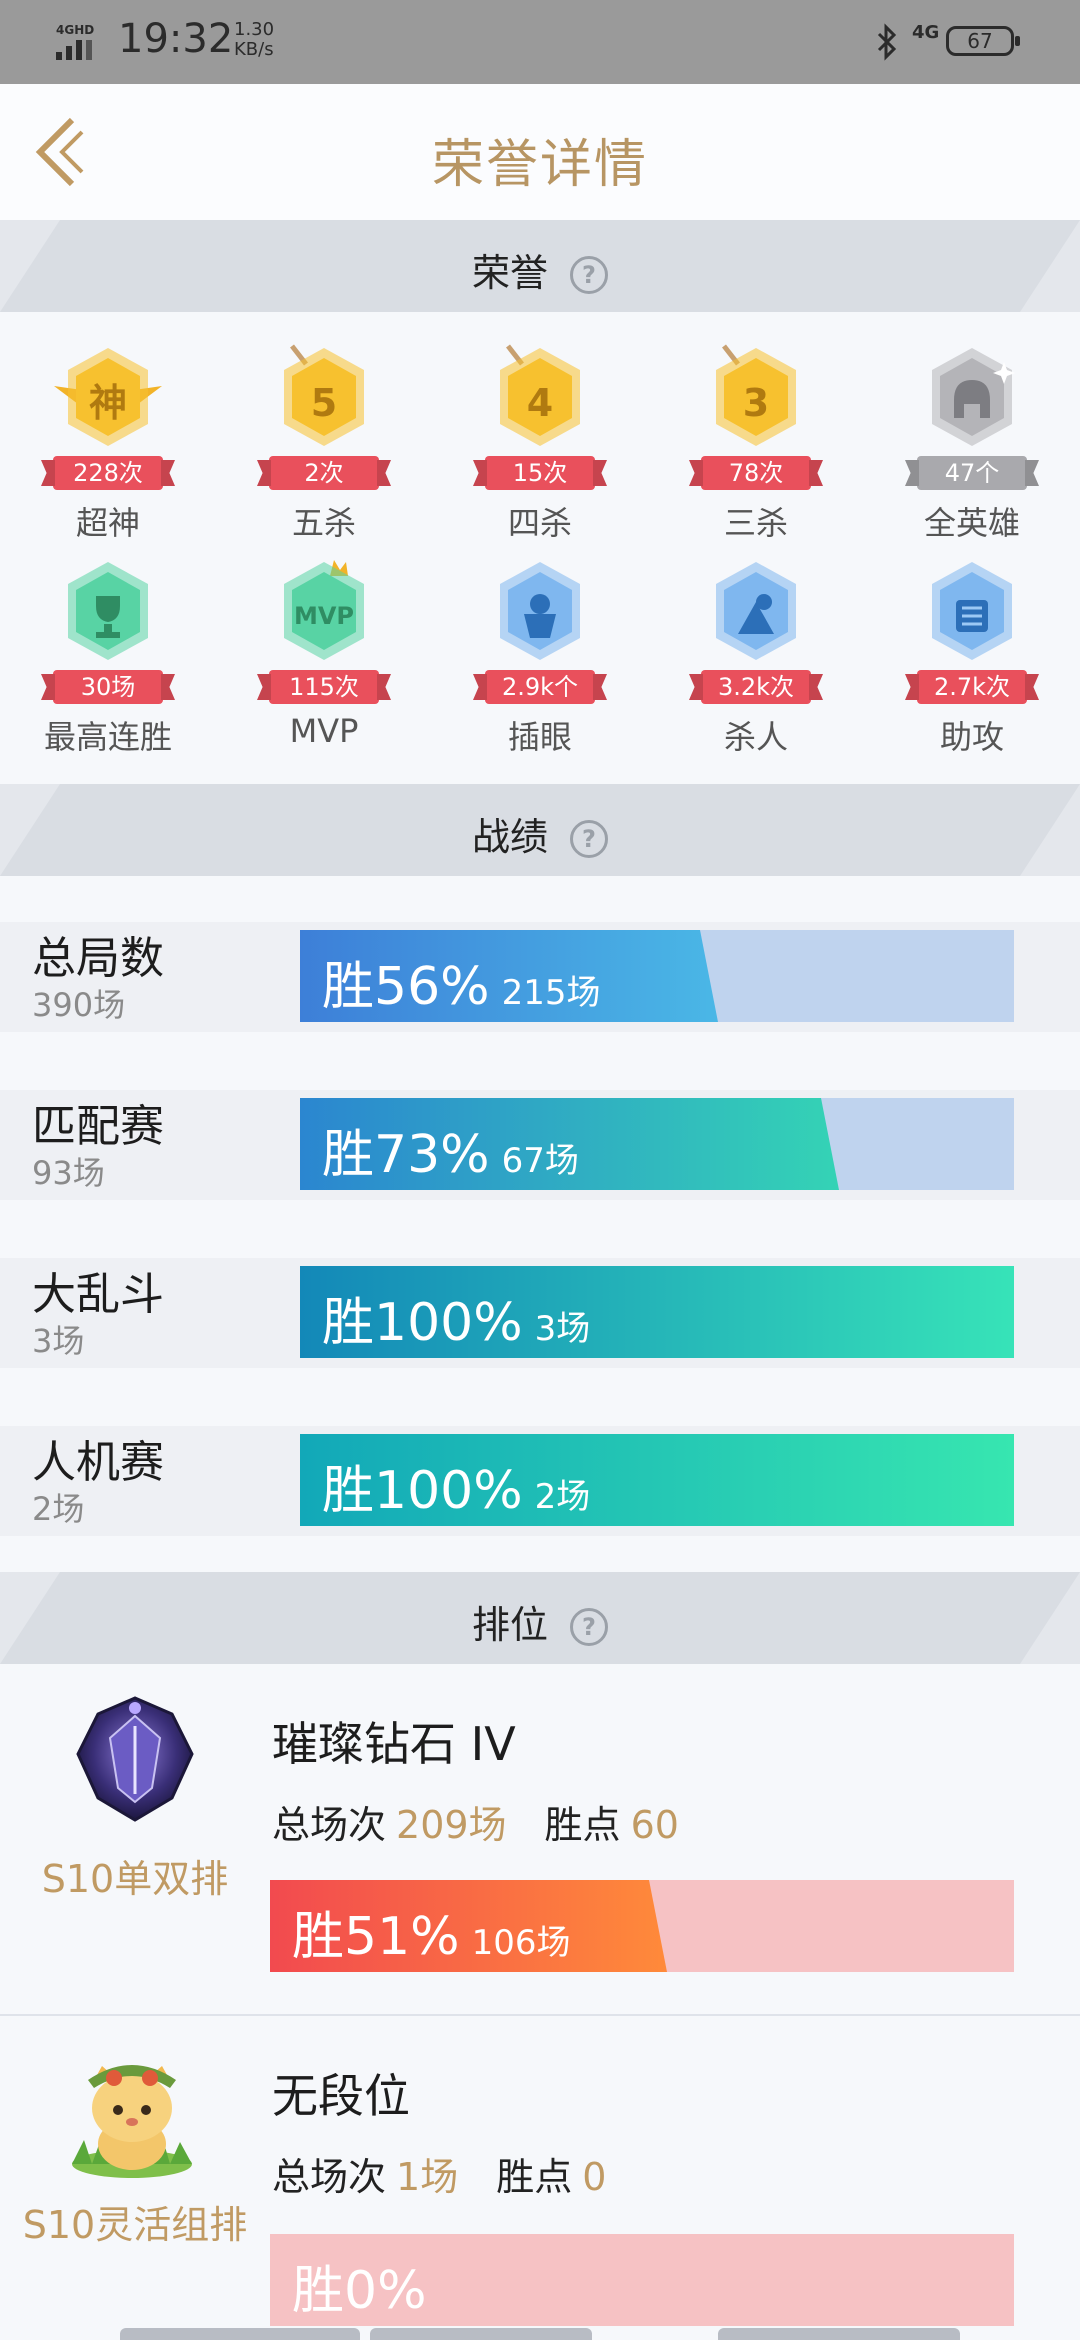 Image resolution: width=1080 pixels, height=2340 pixels. Describe the element at coordinates (108, 473) in the screenshot. I see `honor-count: 228次` at that location.